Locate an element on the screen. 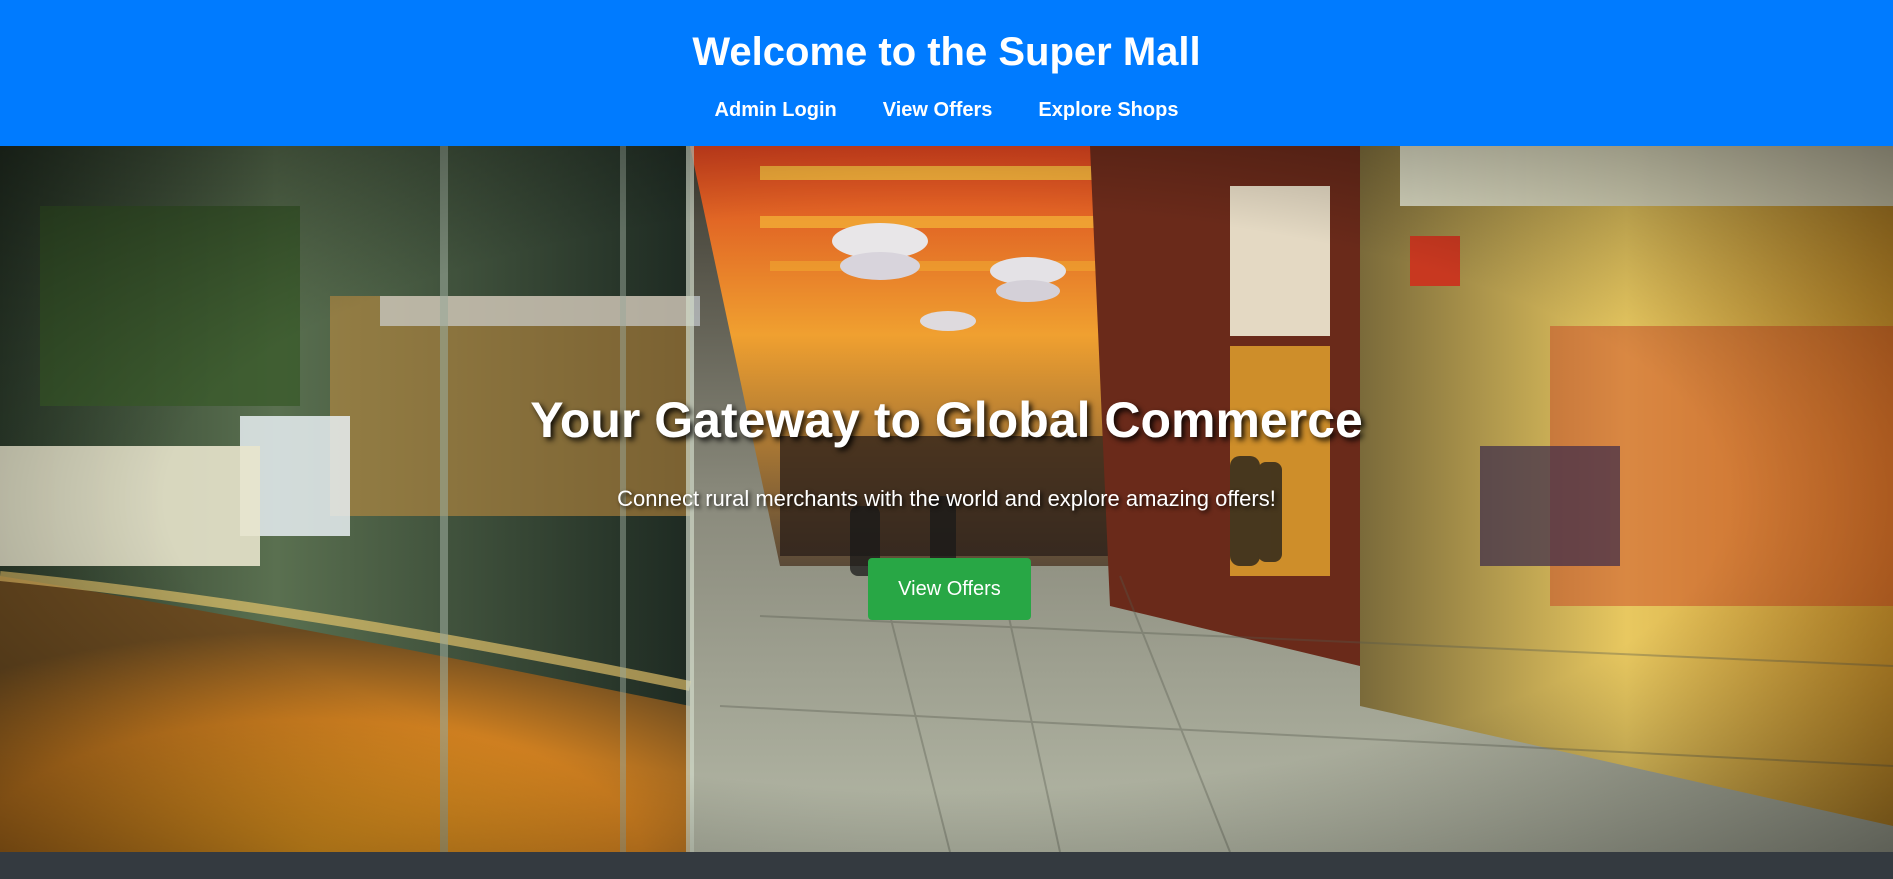  site-title: Welcome to the Super Mall is located at coordinates (946, 52).